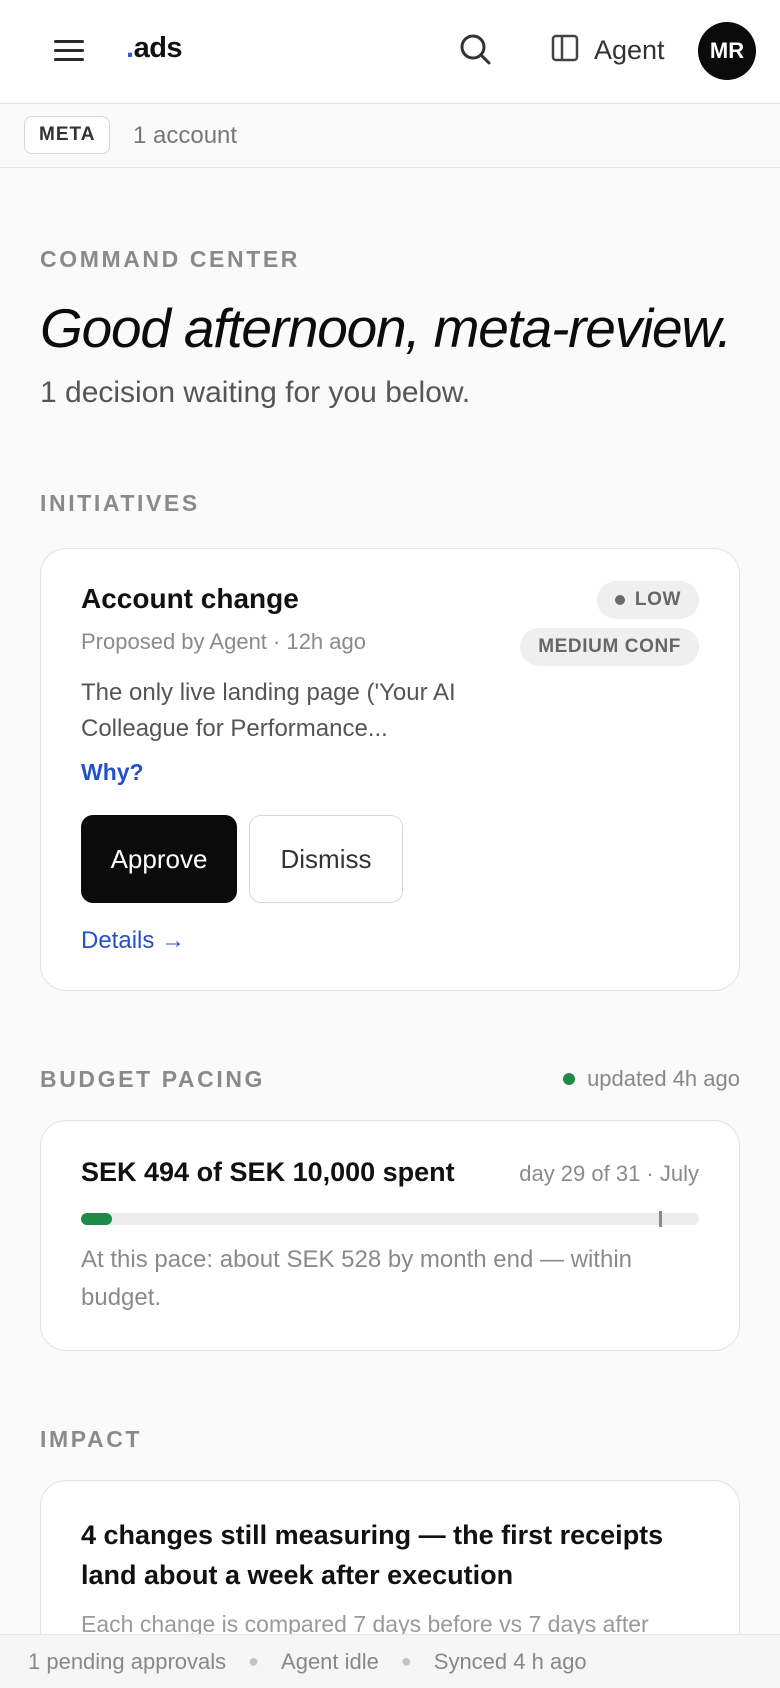 The width and height of the screenshot is (780, 1688). I want to click on elapsed-marker, so click(660, 1219).